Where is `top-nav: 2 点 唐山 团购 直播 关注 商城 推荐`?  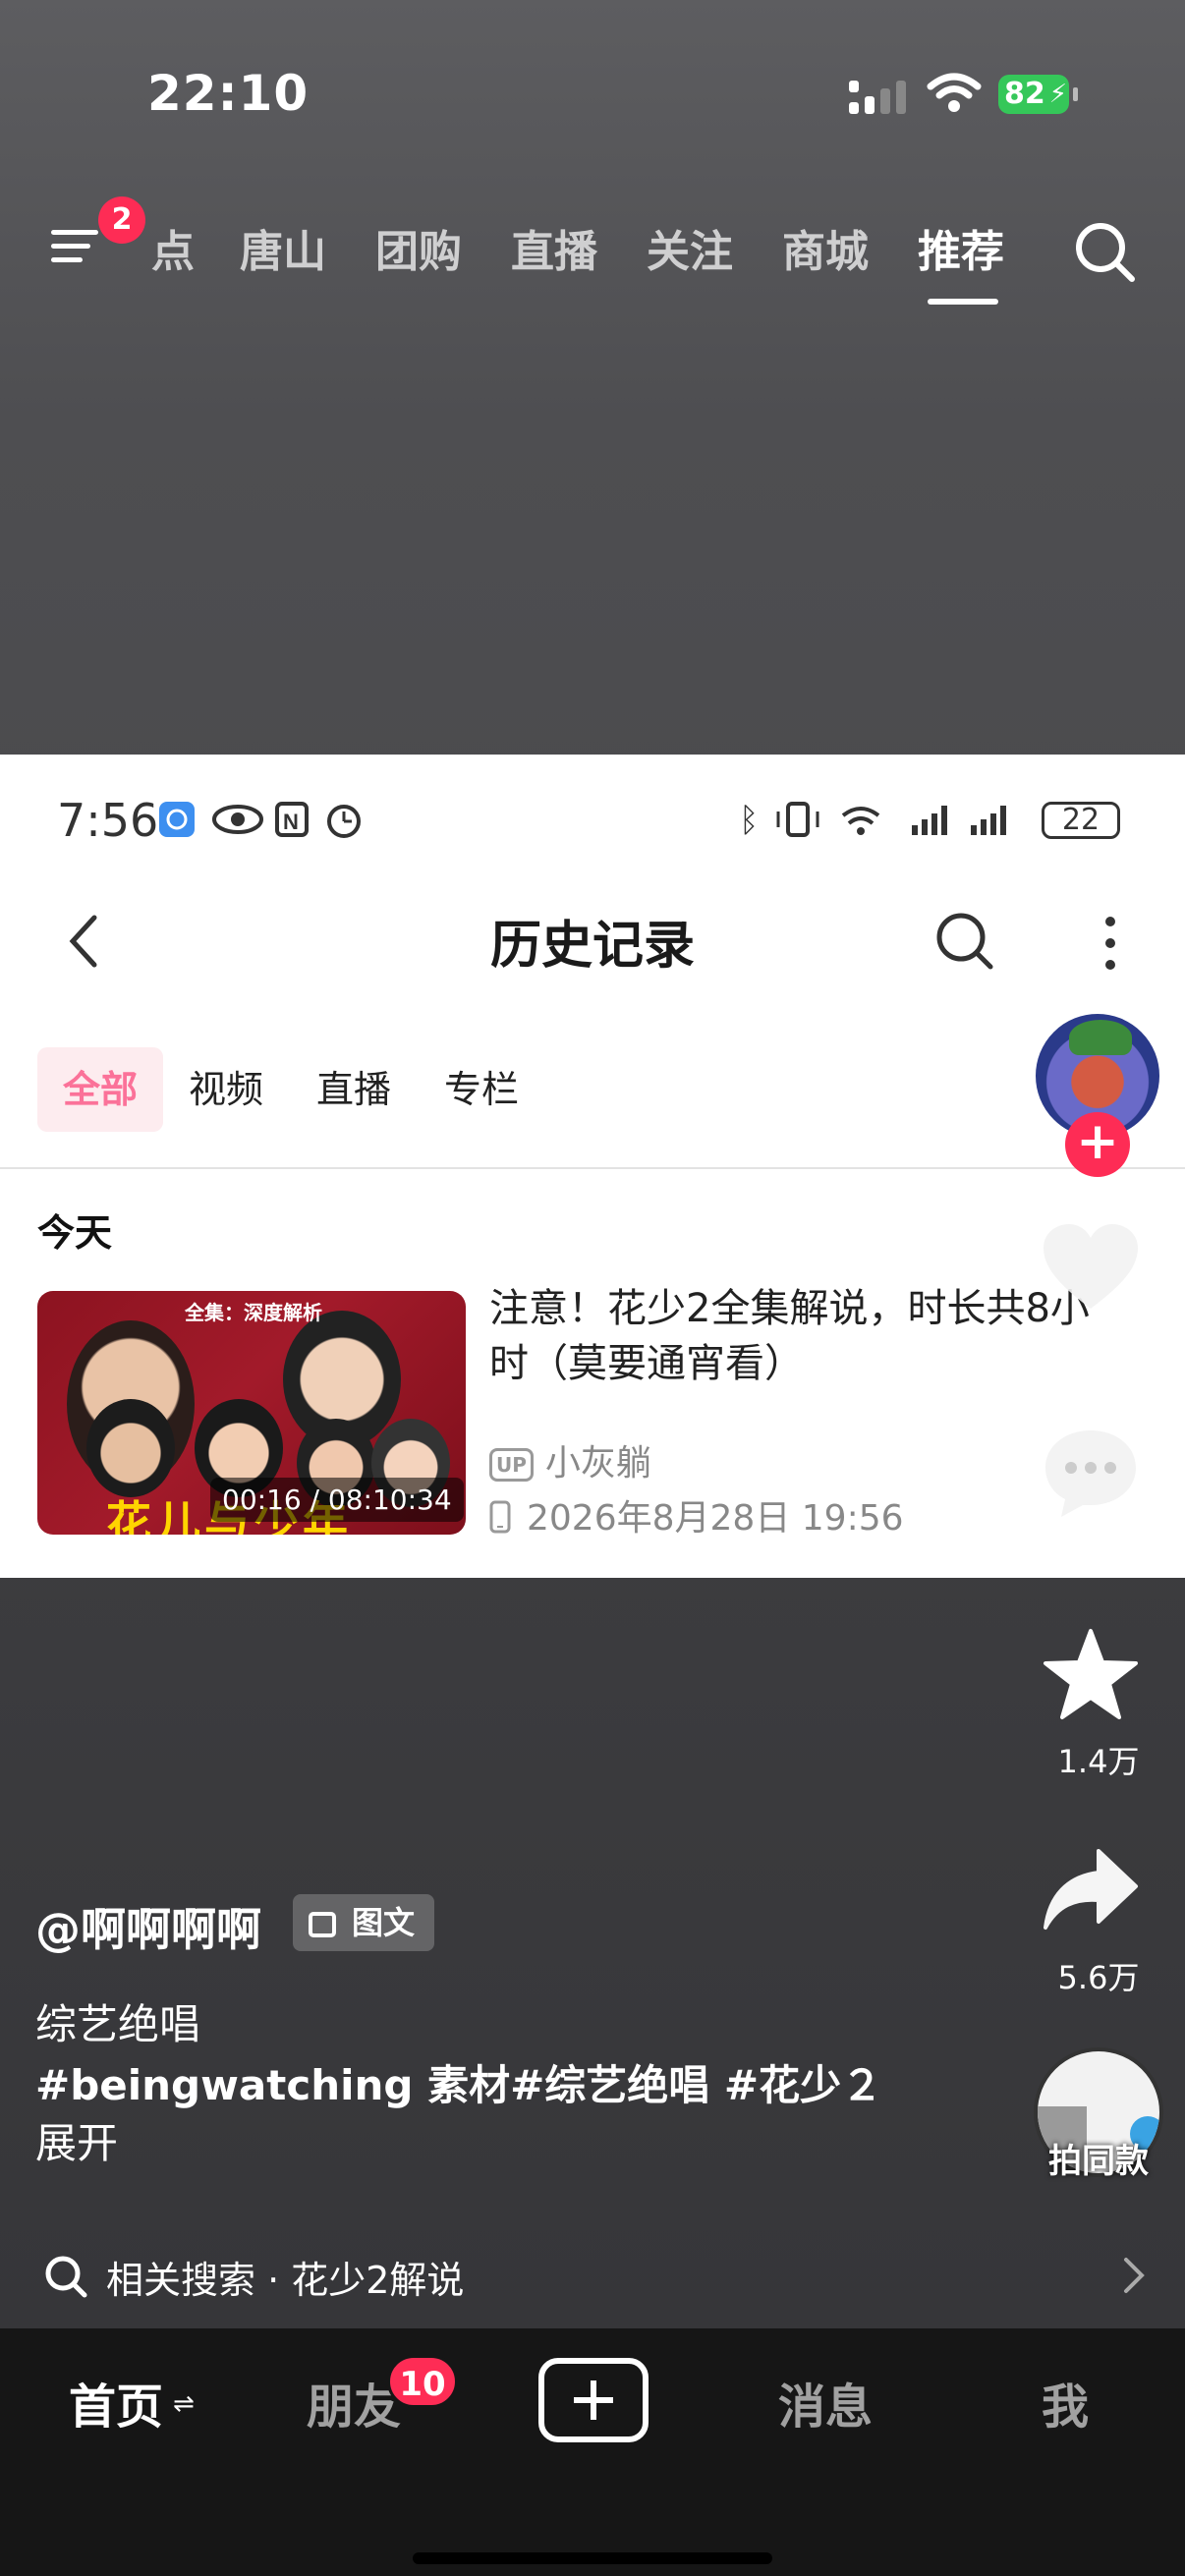 top-nav: 2 点 唐山 团购 直播 关注 商城 推荐 is located at coordinates (592, 250).